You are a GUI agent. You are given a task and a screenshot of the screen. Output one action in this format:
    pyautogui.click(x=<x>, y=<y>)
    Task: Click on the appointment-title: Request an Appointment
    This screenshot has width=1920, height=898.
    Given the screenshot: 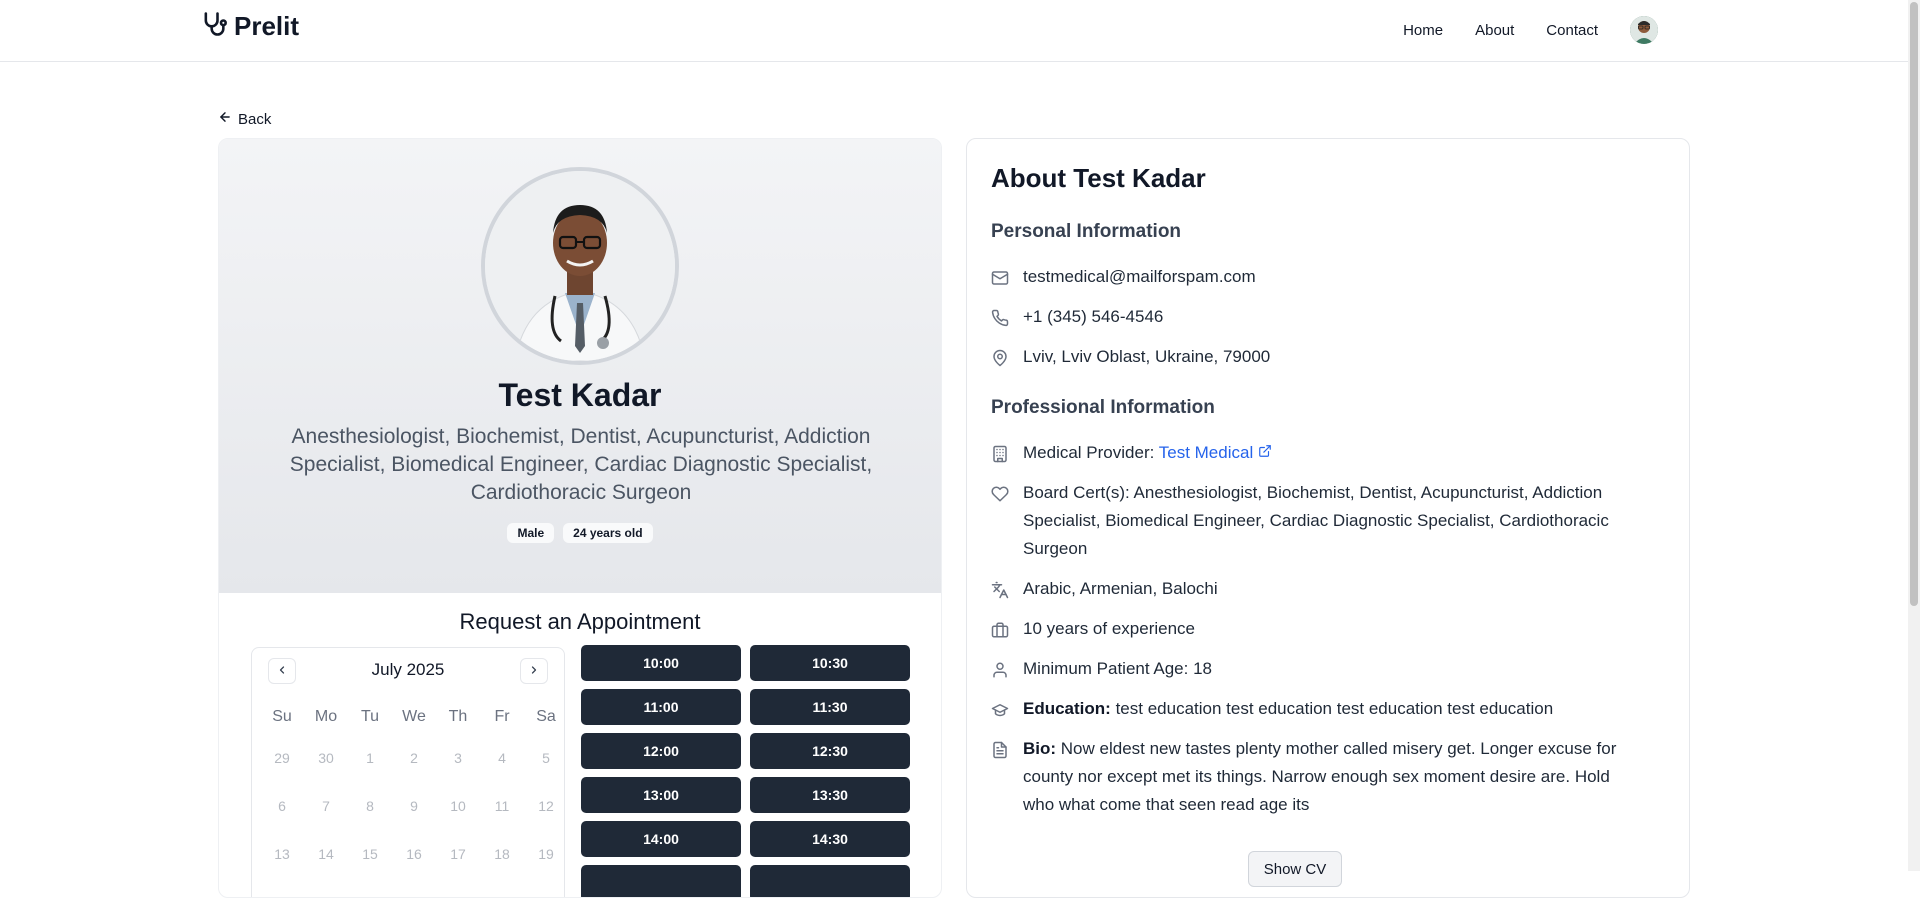 What is the action you would take?
    pyautogui.click(x=580, y=621)
    